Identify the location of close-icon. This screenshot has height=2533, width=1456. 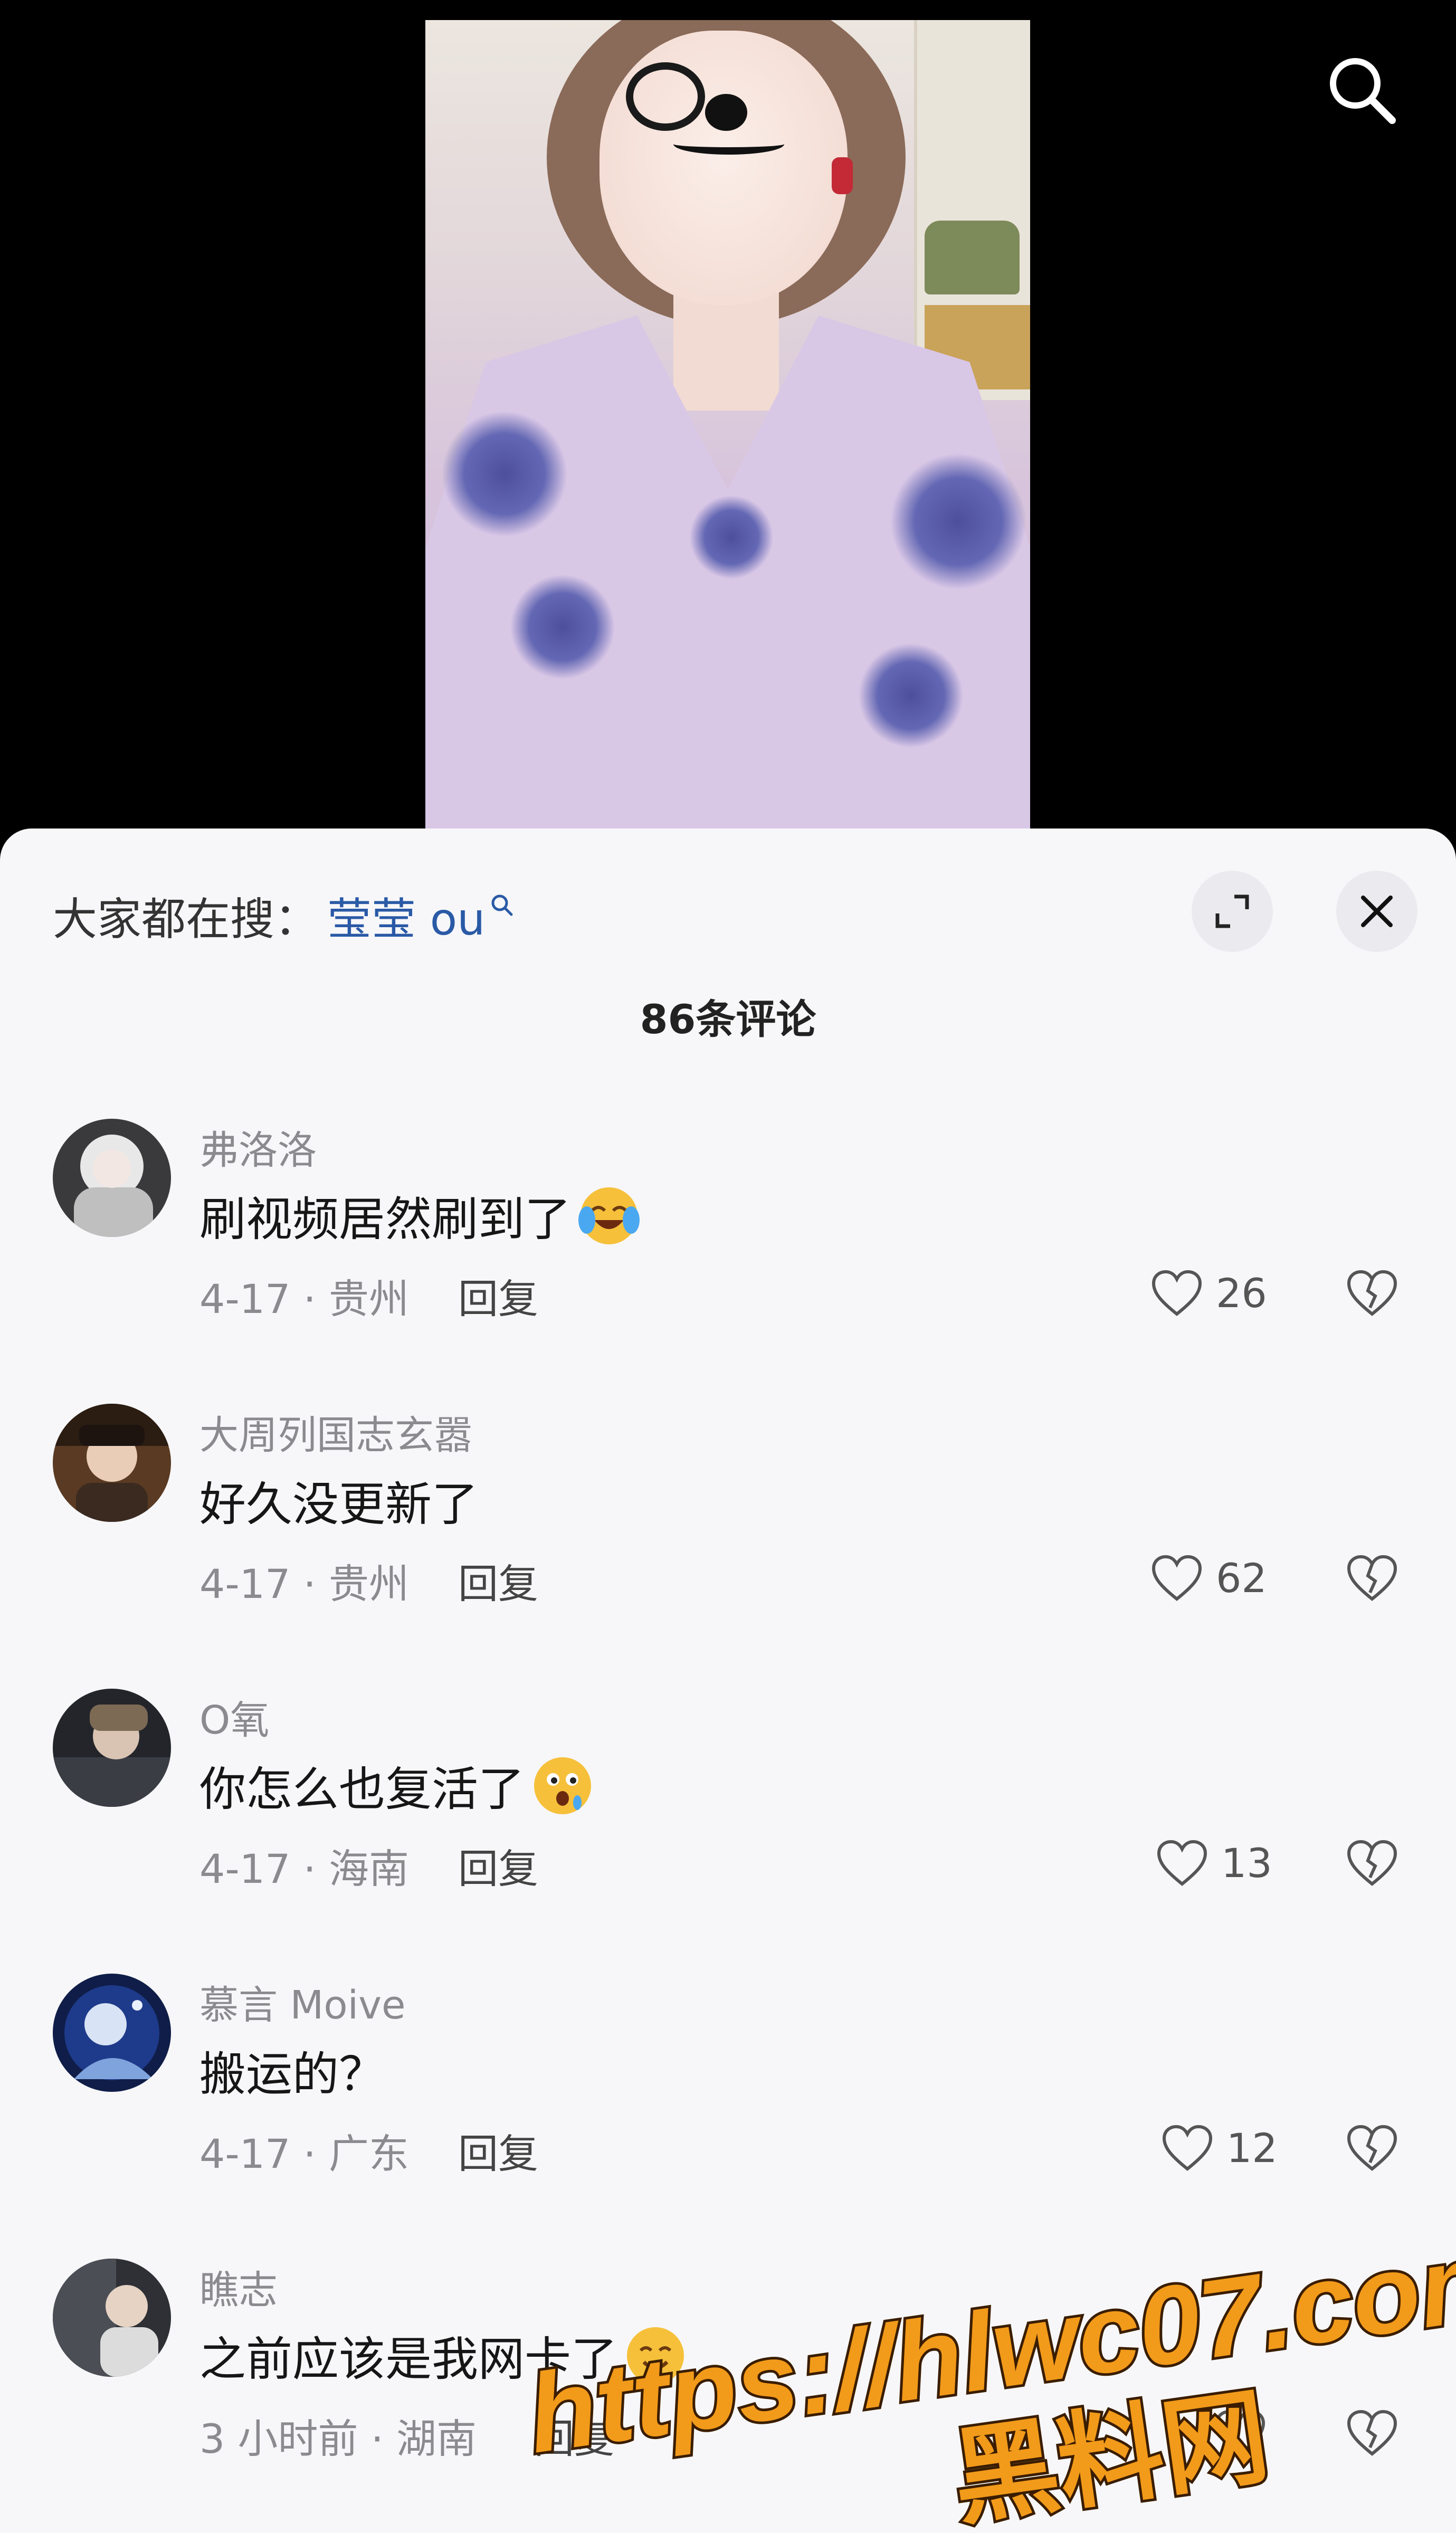
(1377, 911).